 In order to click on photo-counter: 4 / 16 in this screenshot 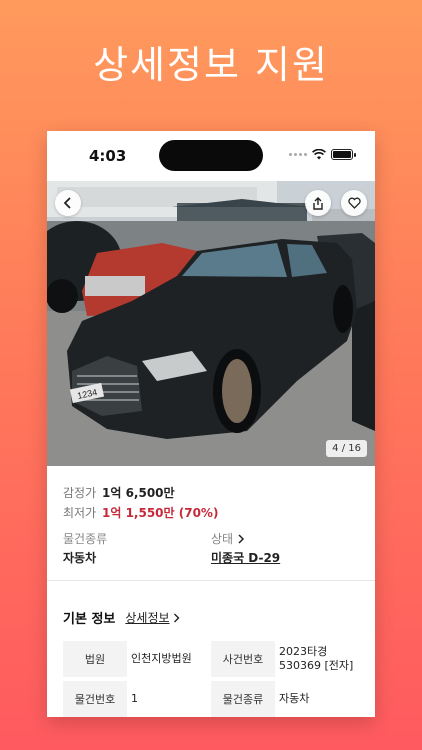, I will do `click(346, 448)`.